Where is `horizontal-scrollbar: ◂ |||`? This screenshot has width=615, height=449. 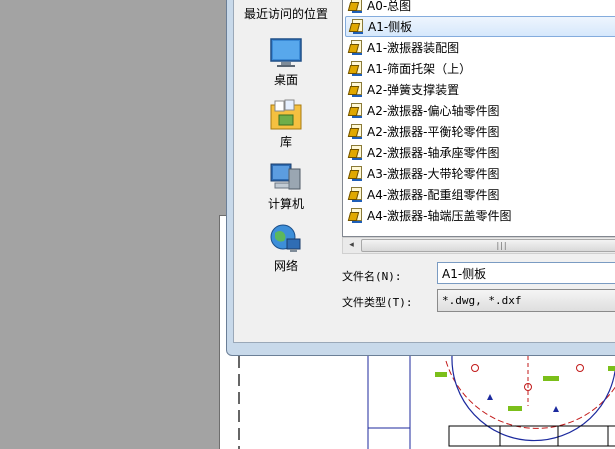 horizontal-scrollbar: ◂ ||| is located at coordinates (478, 245).